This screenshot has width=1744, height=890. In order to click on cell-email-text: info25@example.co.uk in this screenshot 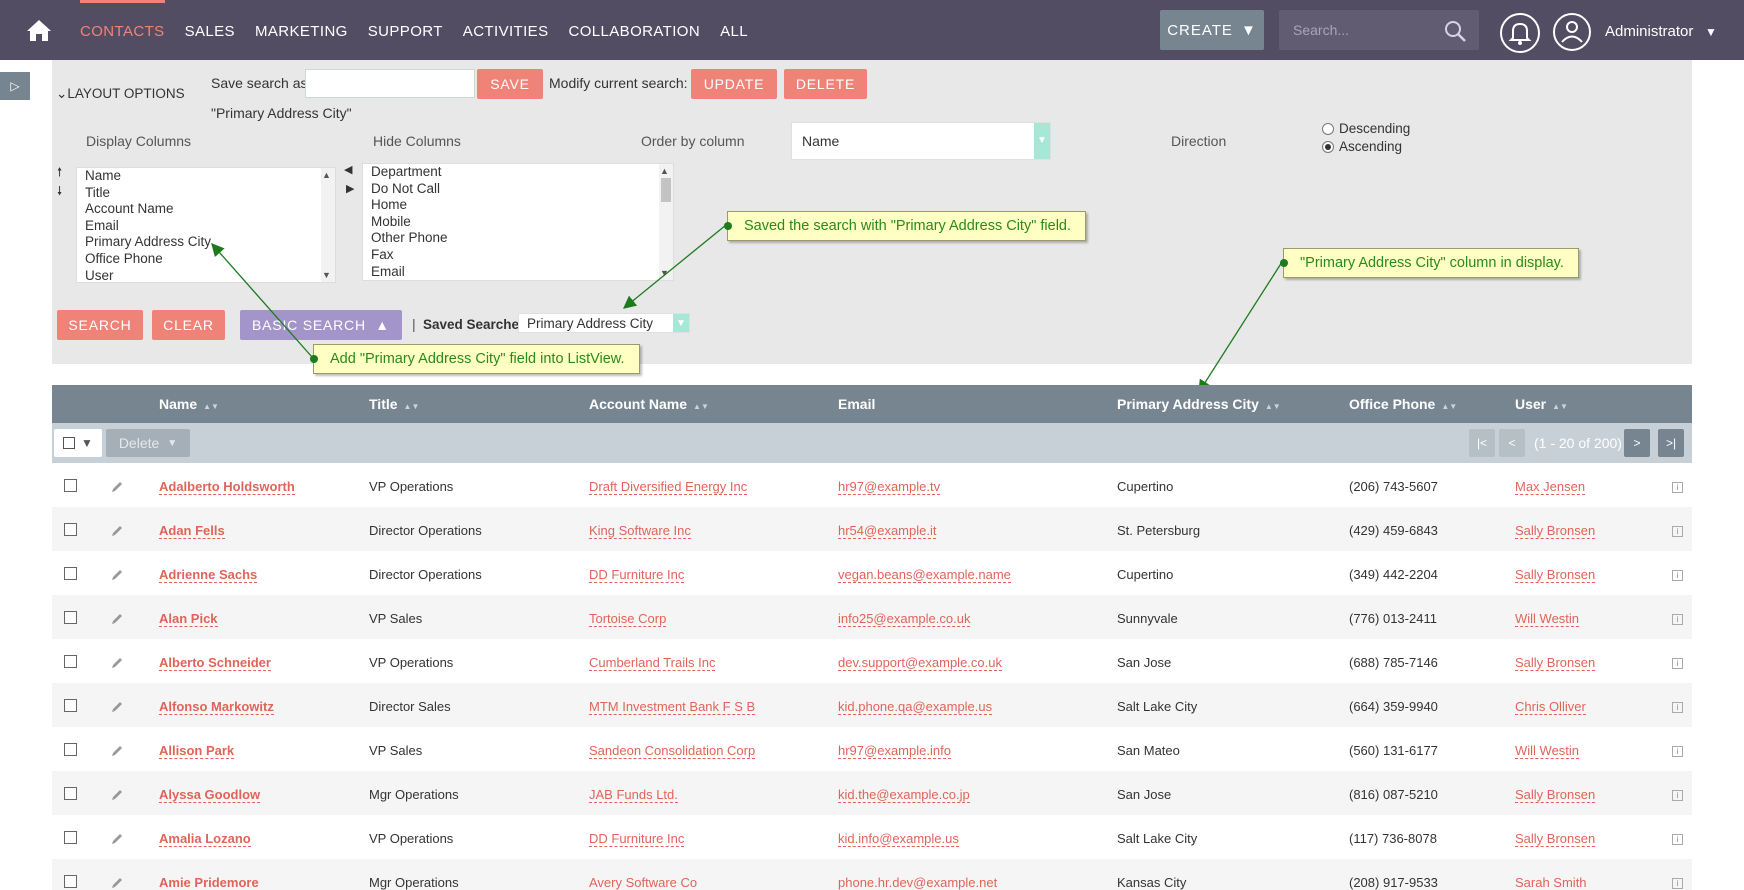, I will do `click(904, 619)`.